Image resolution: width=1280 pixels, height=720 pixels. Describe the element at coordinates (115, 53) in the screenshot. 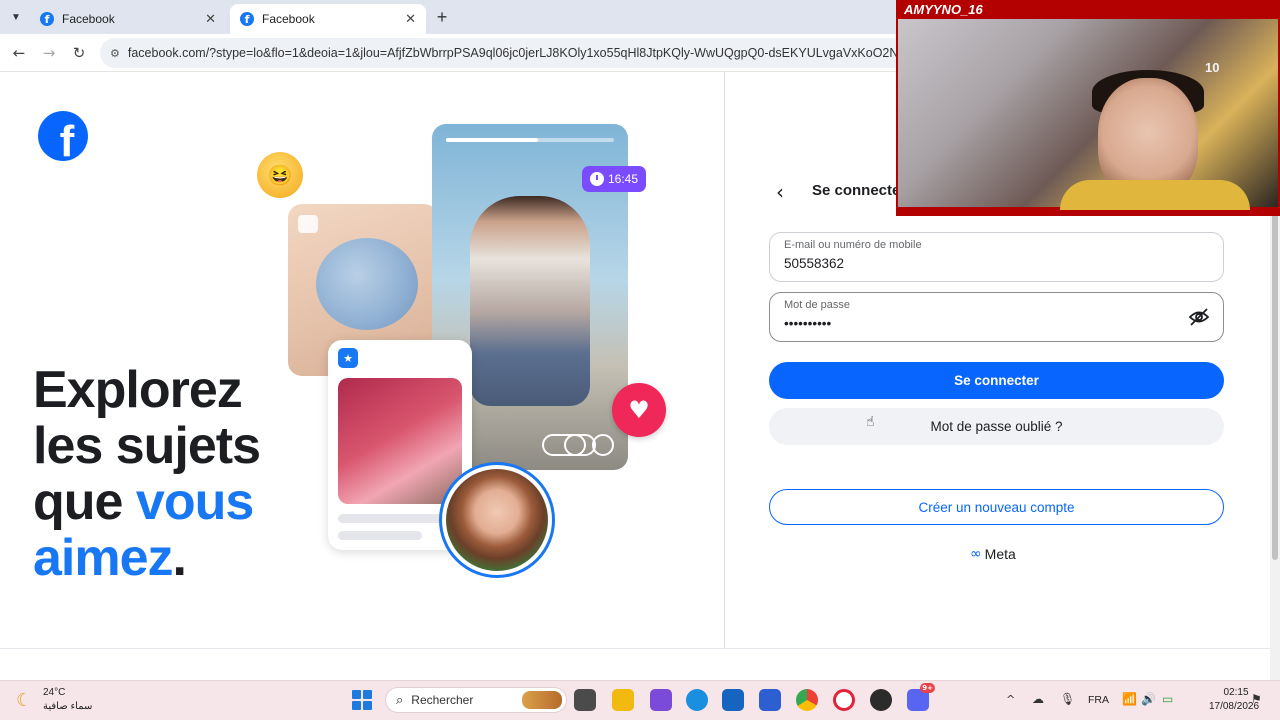

I see `site-info-icon: ⚙` at that location.